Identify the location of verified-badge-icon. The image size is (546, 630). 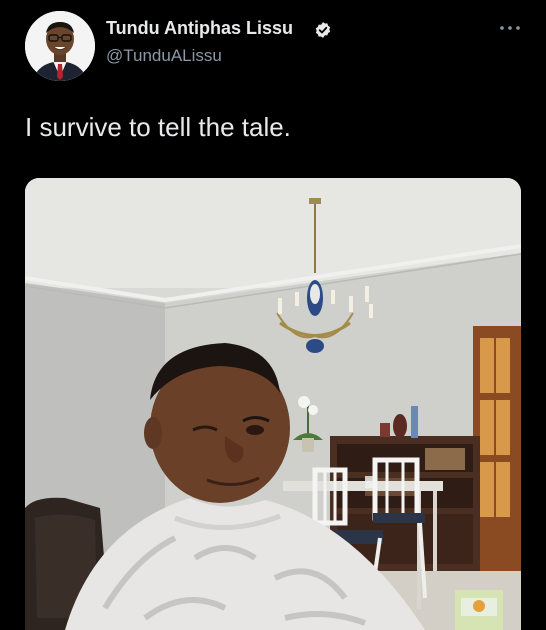
(323, 30).